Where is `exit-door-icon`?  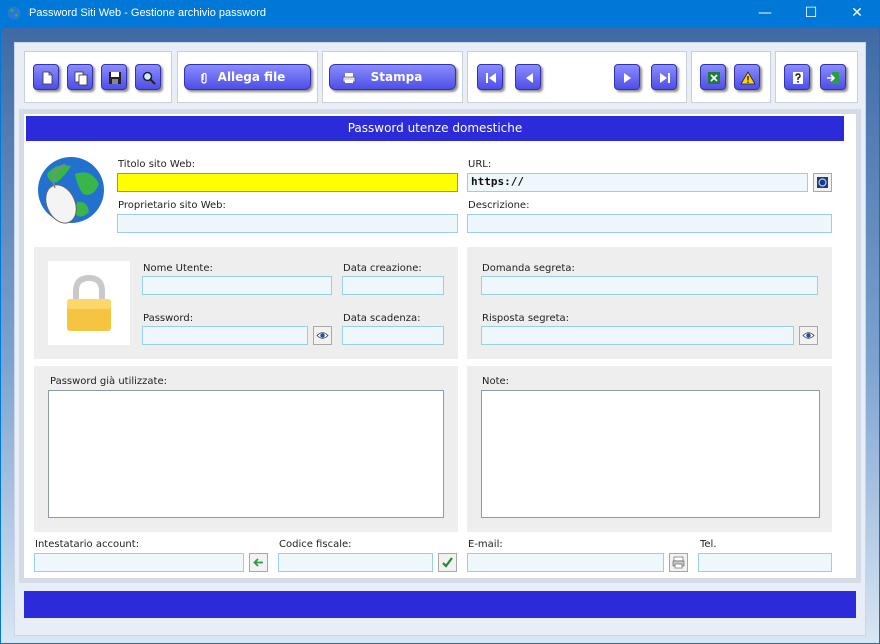
exit-door-icon is located at coordinates (833, 78).